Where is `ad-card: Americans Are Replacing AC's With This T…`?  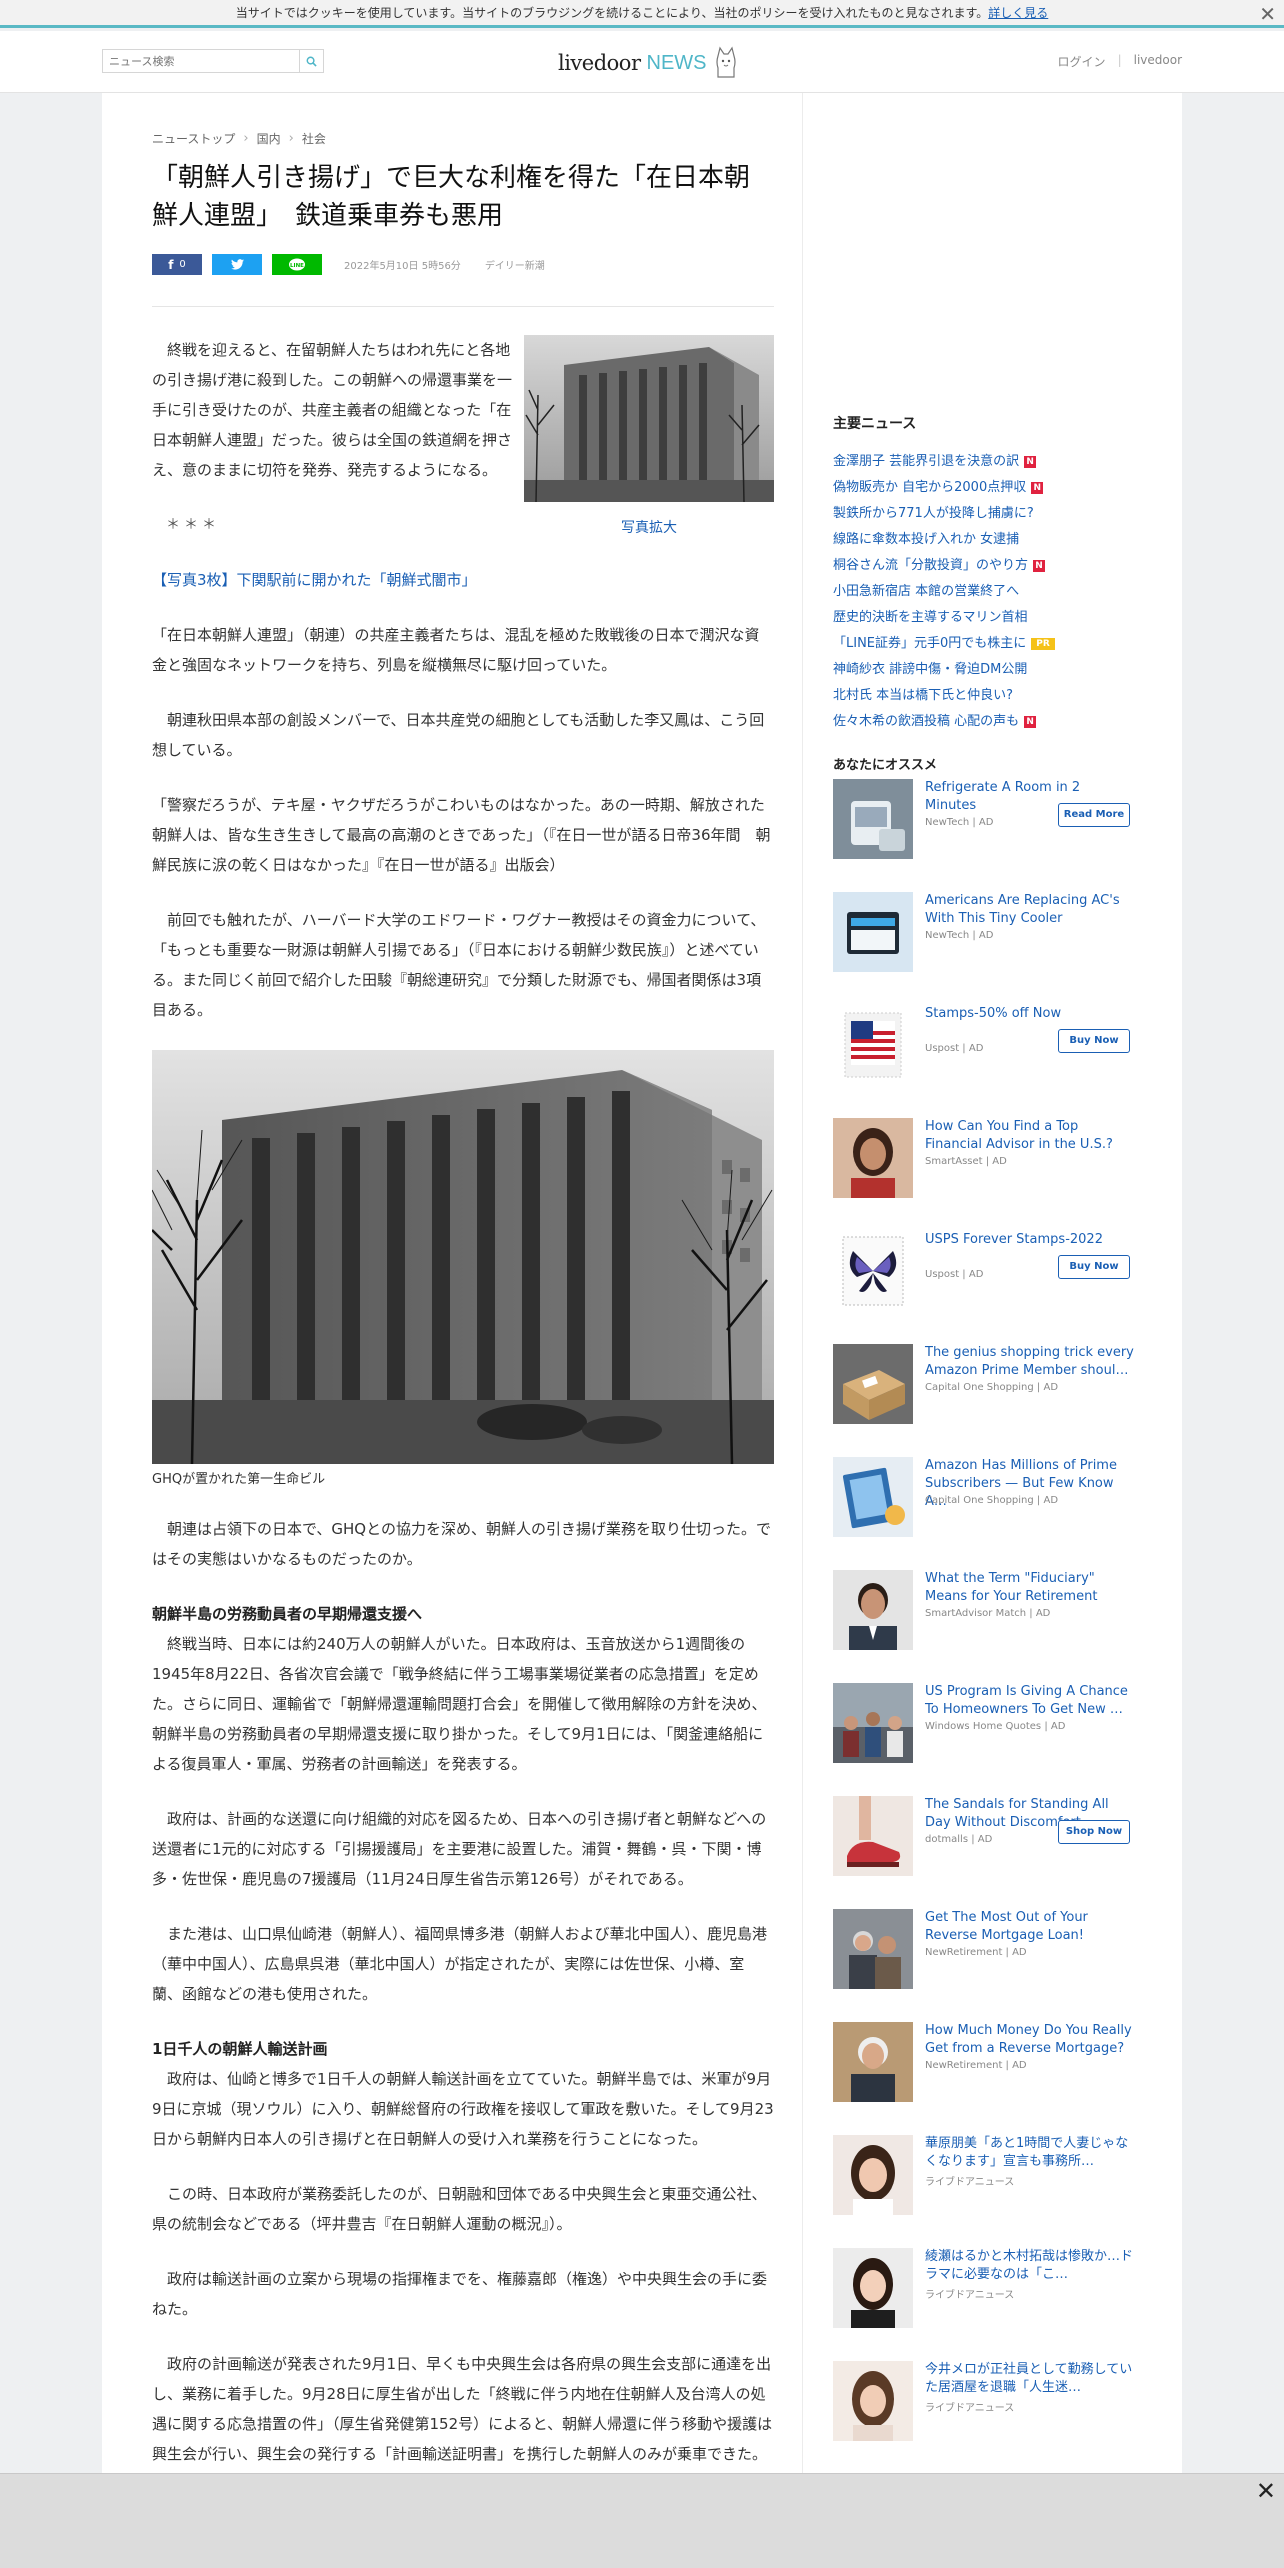 ad-card: Americans Are Replacing AC's With This T… is located at coordinates (988, 948).